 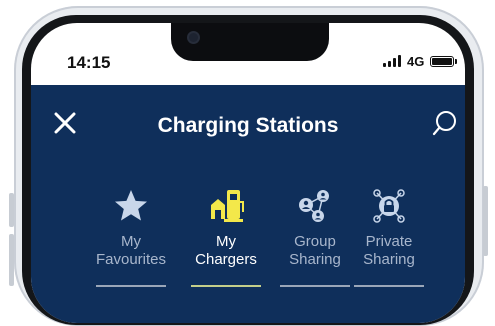 I want to click on volume-up-button, so click(x=11, y=210).